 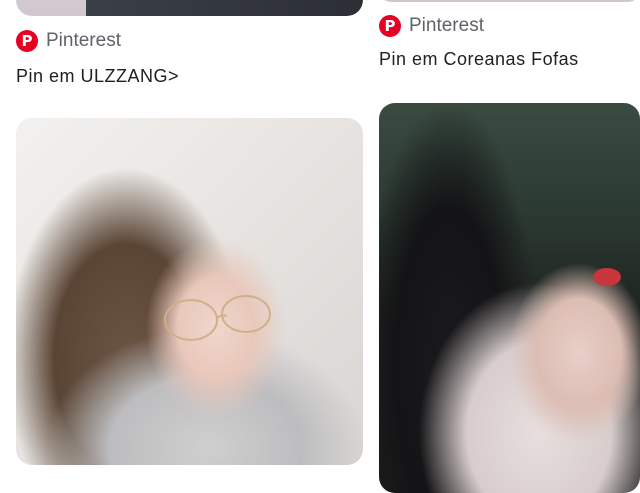 What do you see at coordinates (97, 76) in the screenshot?
I see `result-title: Pin em ULZZANG>` at bounding box center [97, 76].